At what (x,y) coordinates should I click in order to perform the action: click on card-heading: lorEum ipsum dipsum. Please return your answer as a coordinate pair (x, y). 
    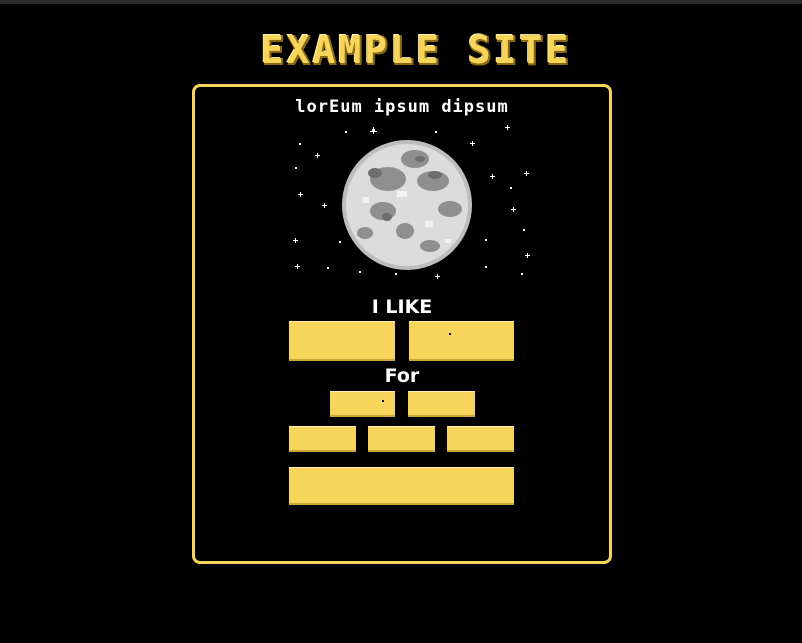
    Looking at the image, I should click on (402, 107).